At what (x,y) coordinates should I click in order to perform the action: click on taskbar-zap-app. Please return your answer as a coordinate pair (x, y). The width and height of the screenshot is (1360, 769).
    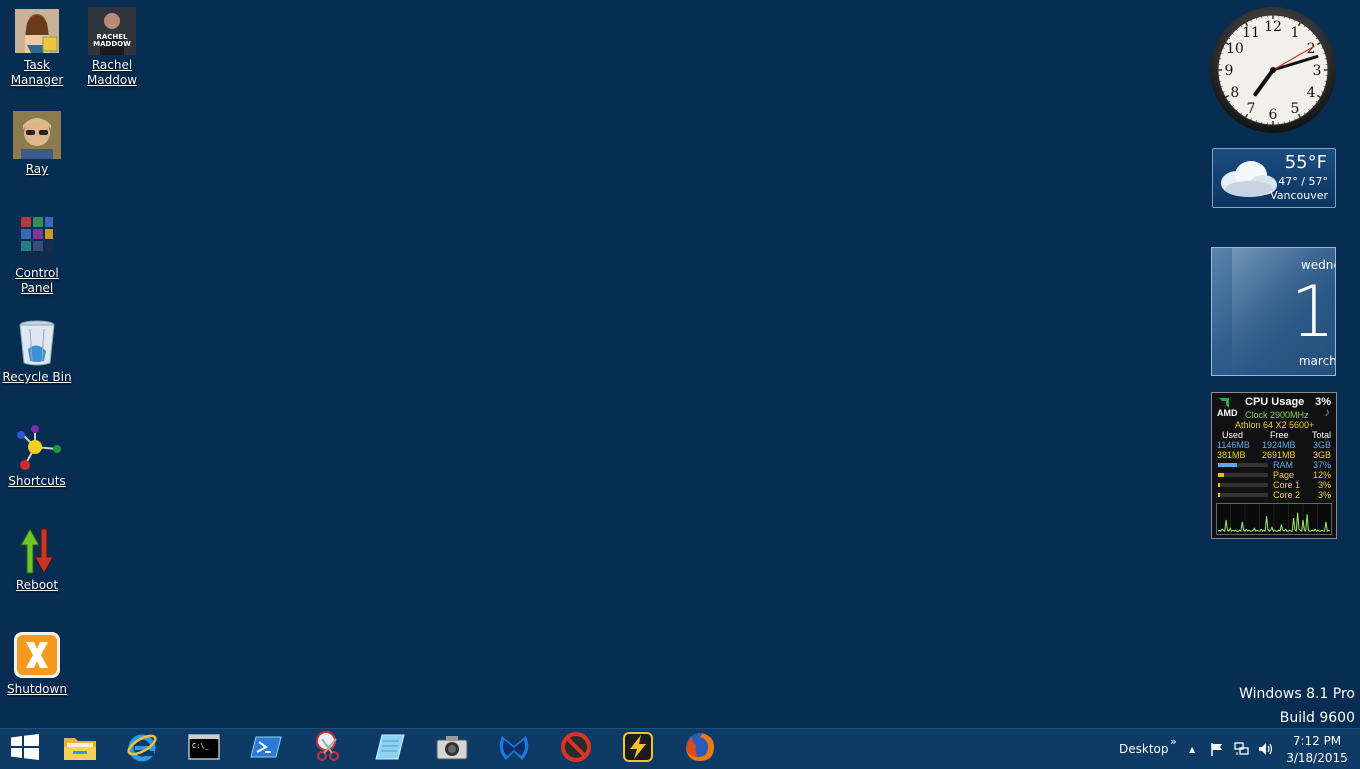
    Looking at the image, I should click on (638, 749).